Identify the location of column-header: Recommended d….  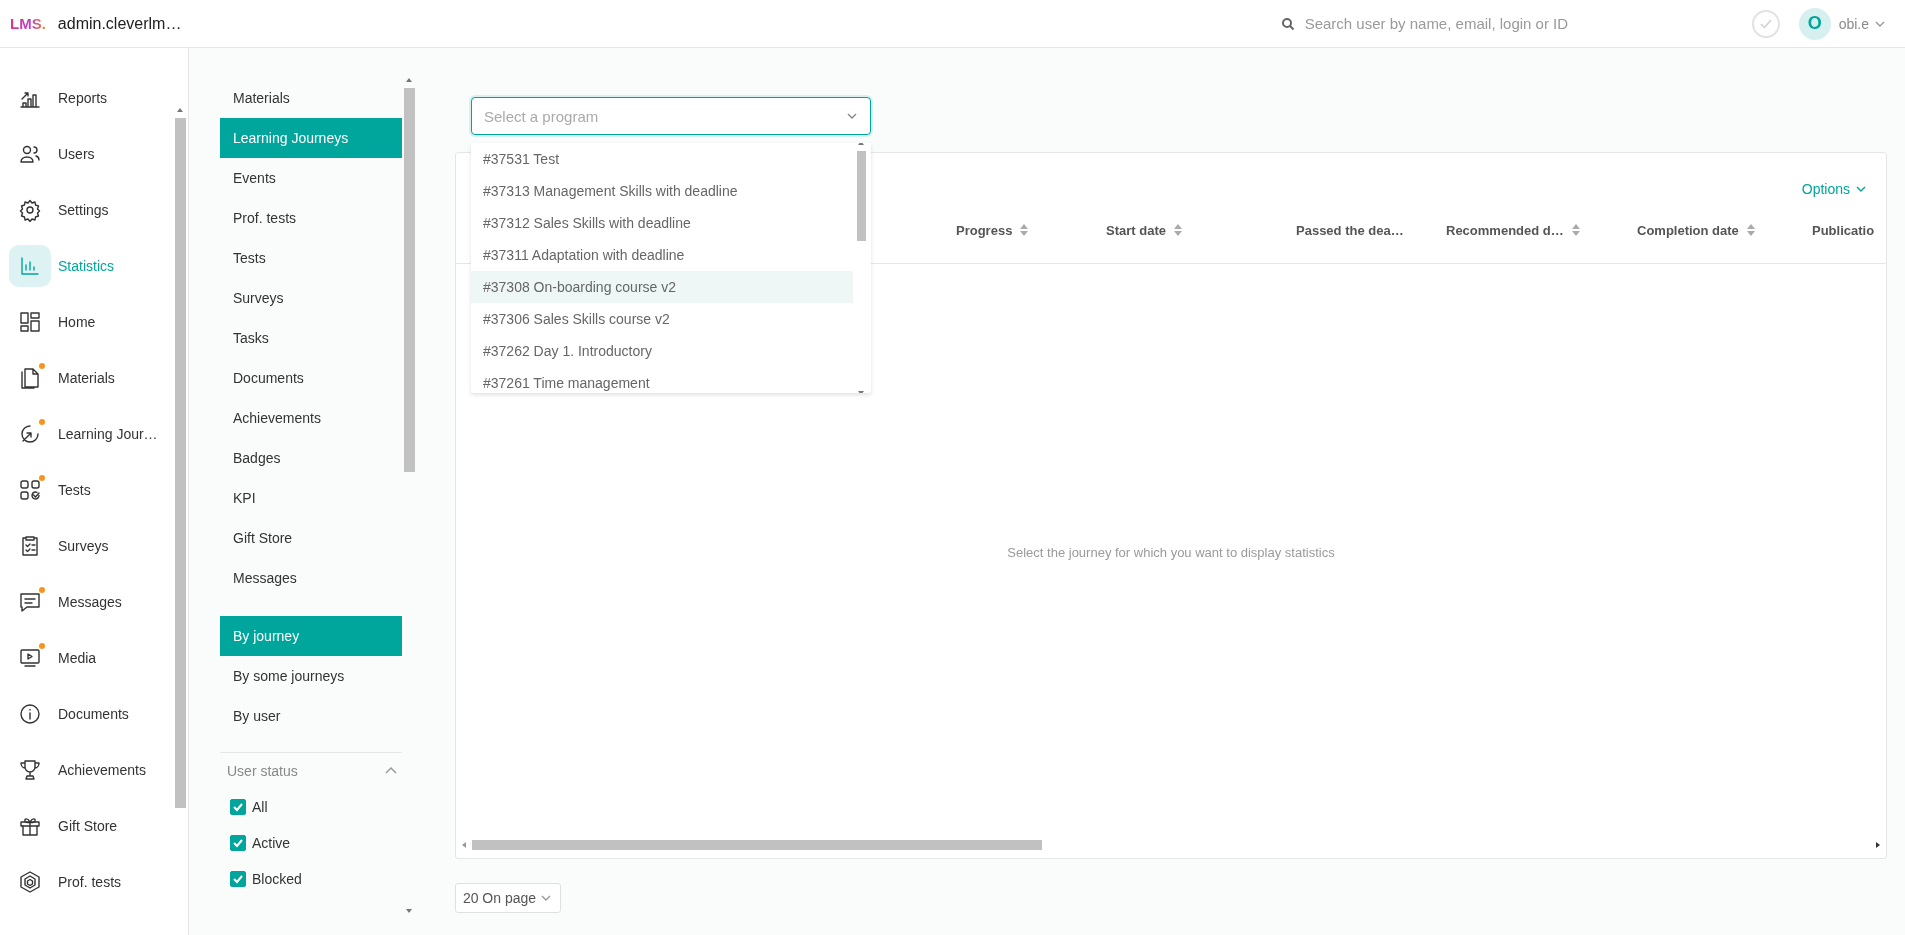
(1505, 230).